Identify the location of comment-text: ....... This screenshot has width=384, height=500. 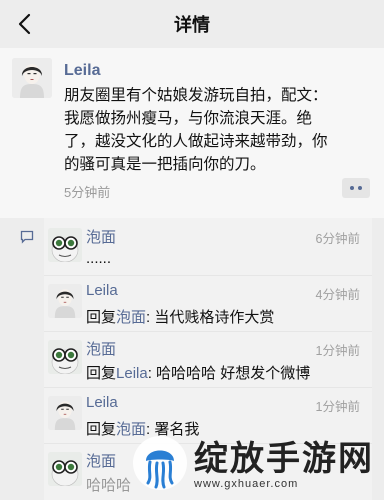
(99, 258).